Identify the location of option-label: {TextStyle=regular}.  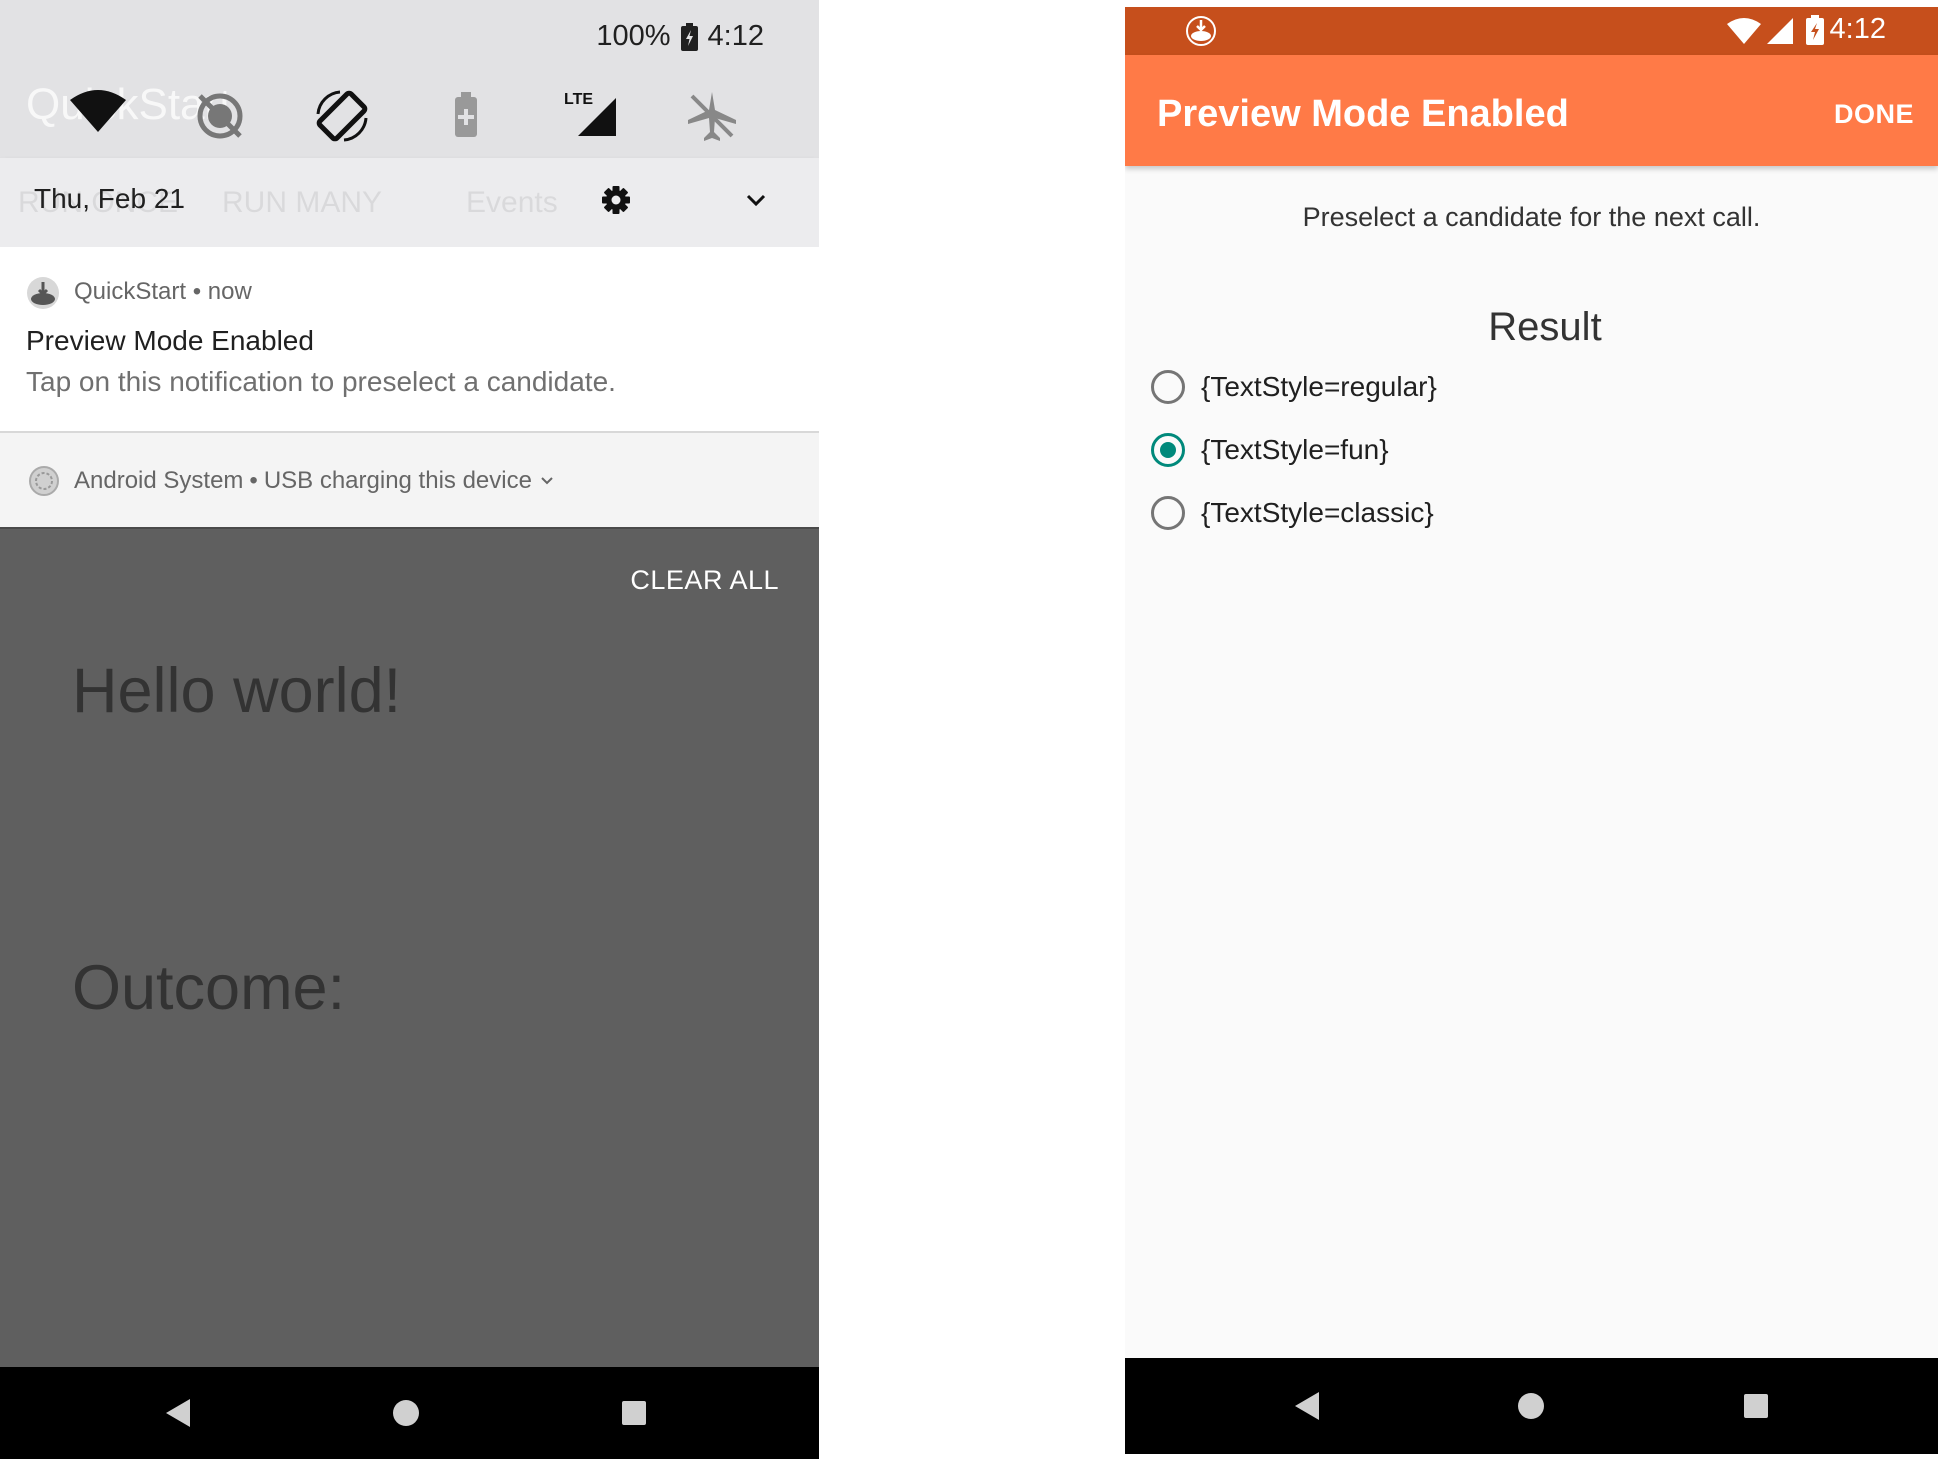
(1319, 386).